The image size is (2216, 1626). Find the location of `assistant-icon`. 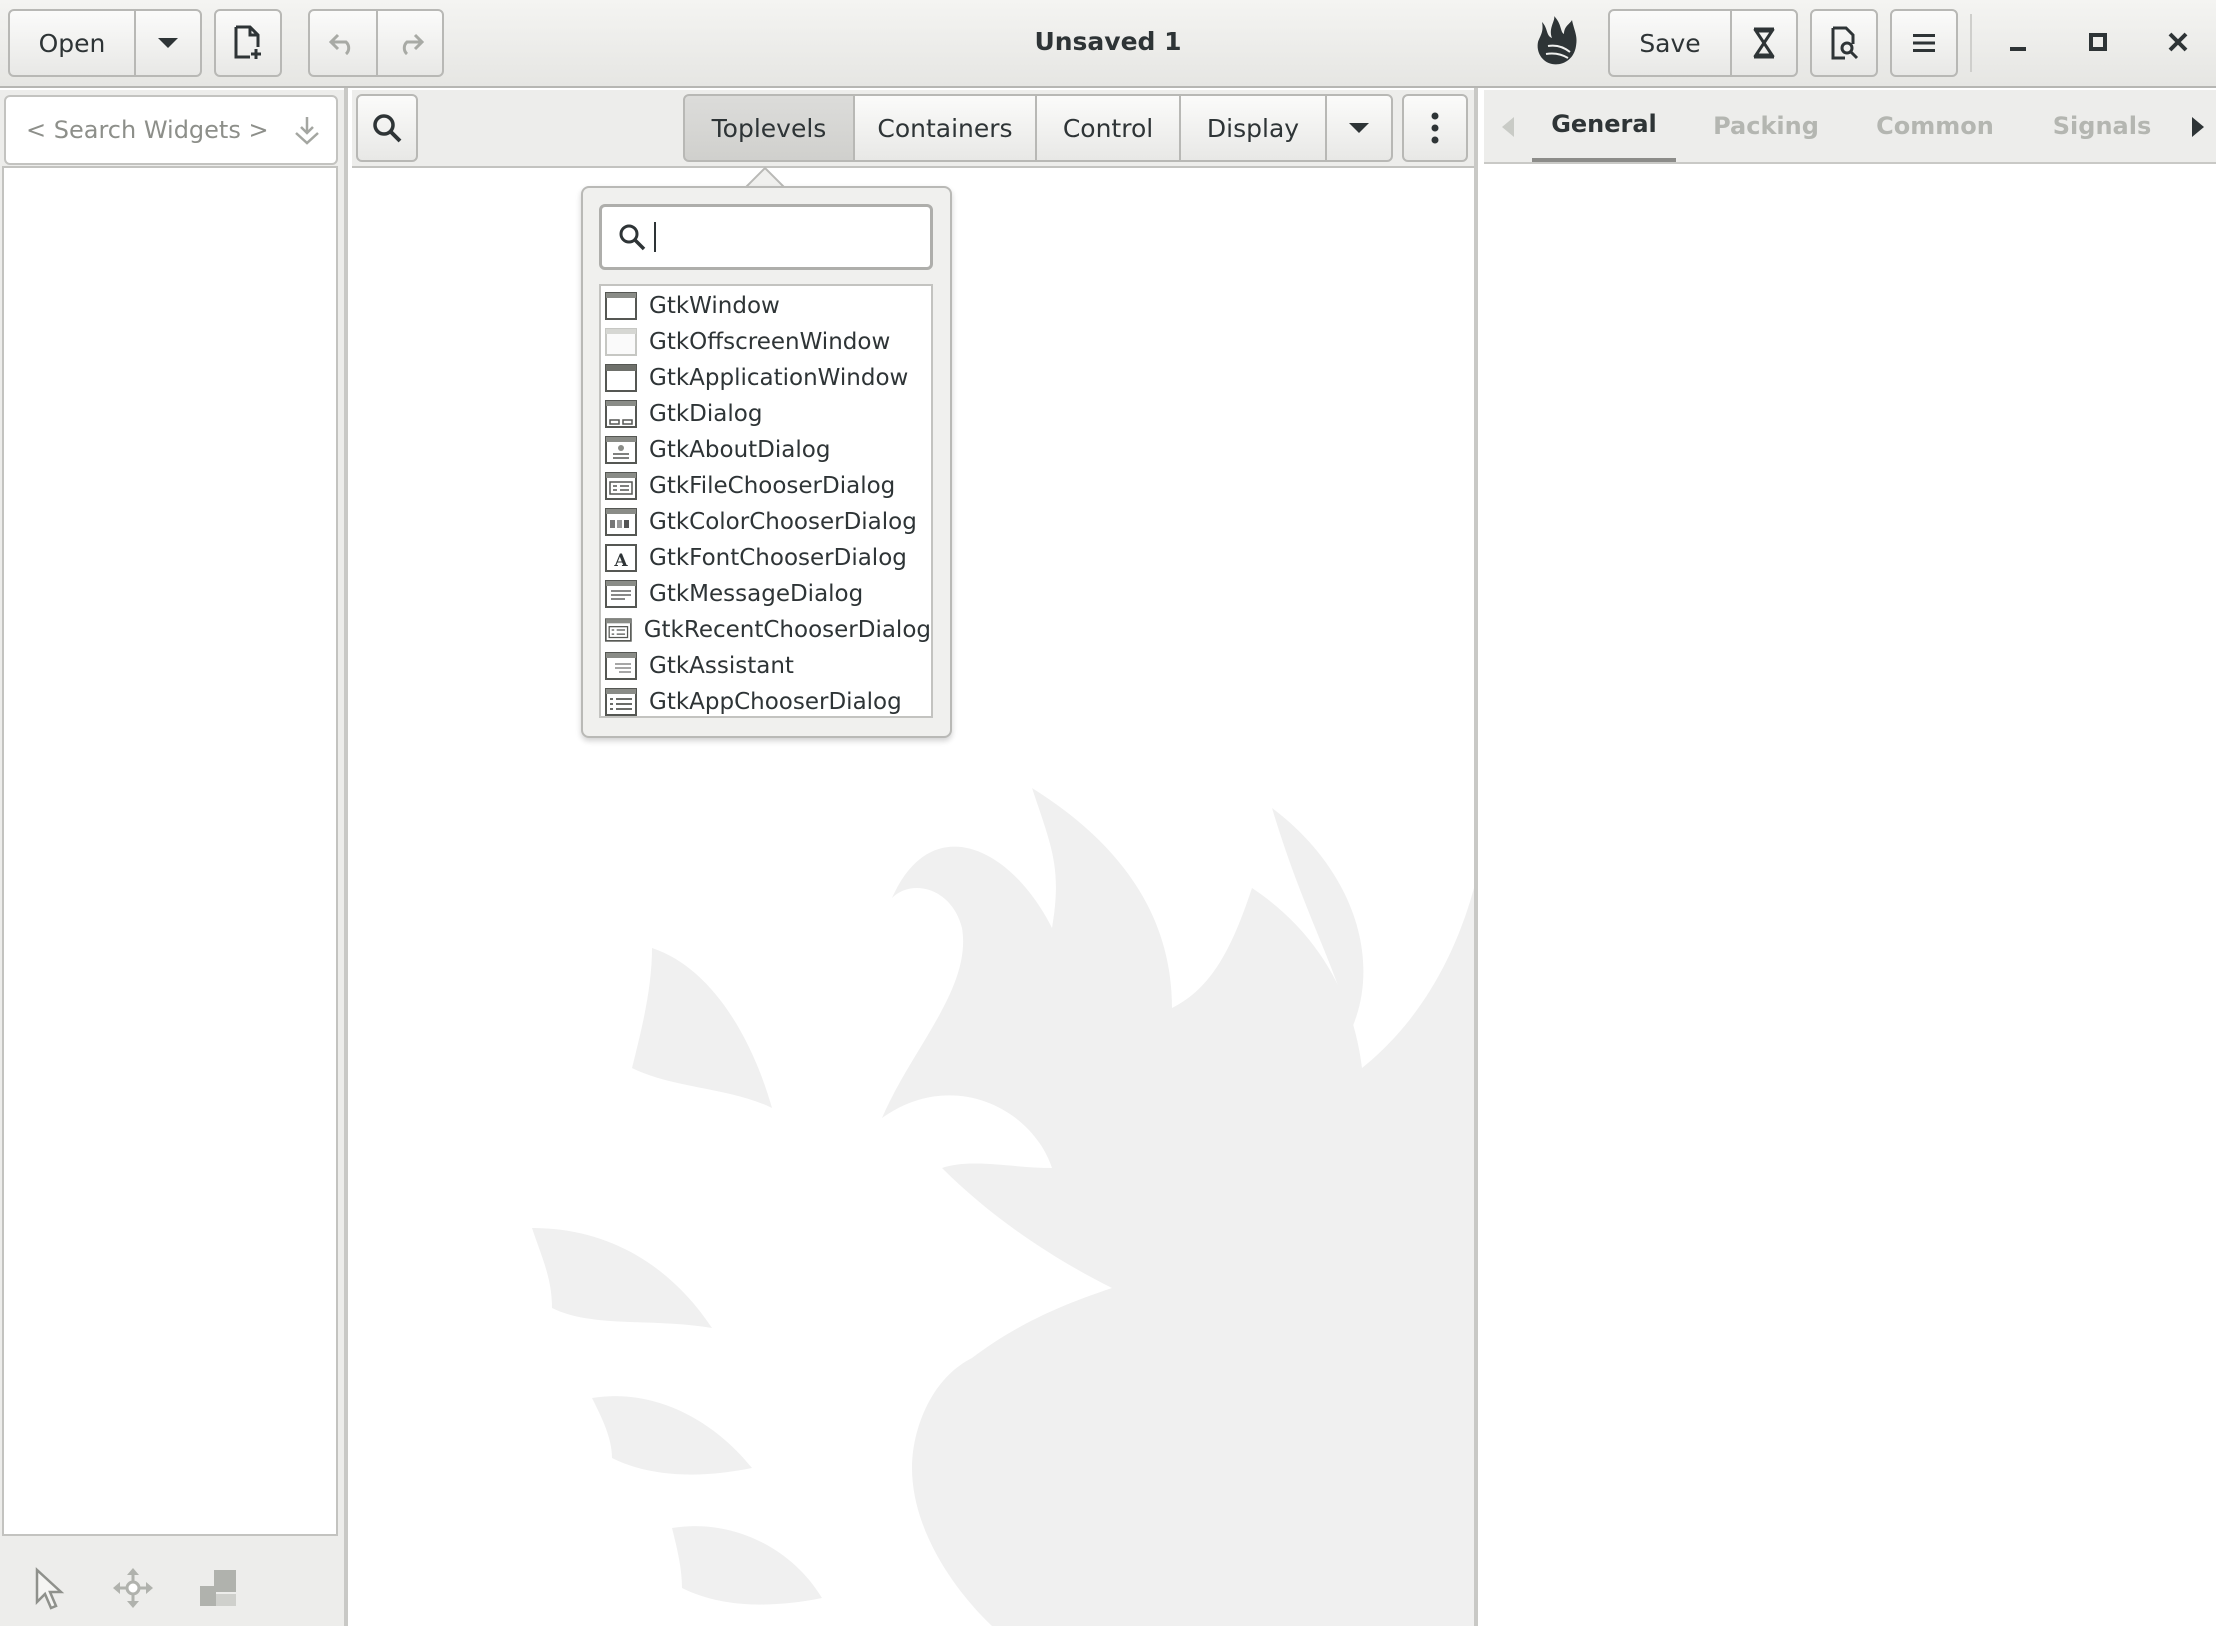

assistant-icon is located at coordinates (621, 666).